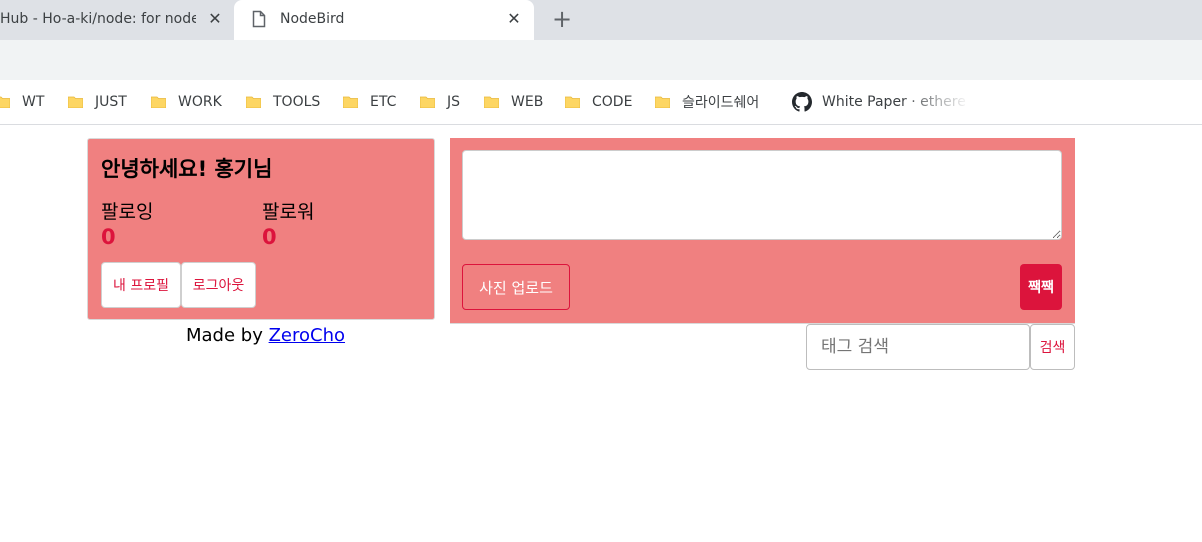 The image size is (1202, 542). Describe the element at coordinates (288, 212) in the screenshot. I see `followers-label: 팔로워` at that location.